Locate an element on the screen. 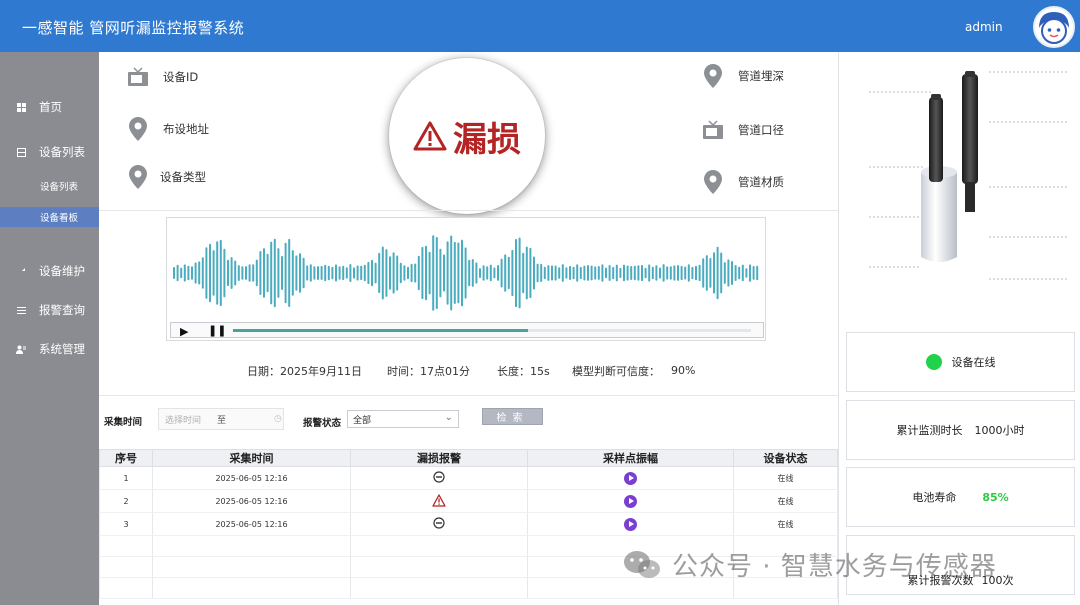 This screenshot has width=1080, height=605. table-row: 1 2025-06-05 12:16 在线 is located at coordinates (468, 478).